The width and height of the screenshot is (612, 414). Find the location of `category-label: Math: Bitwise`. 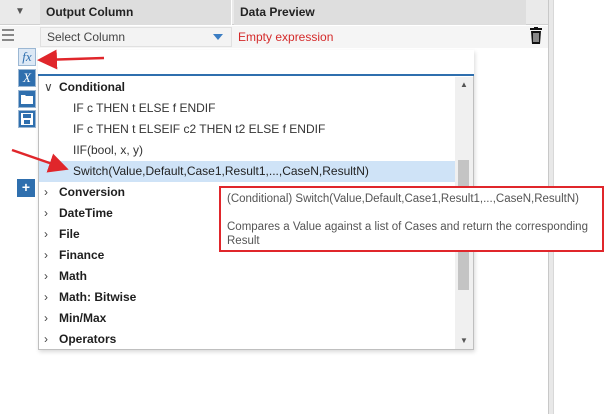

category-label: Math: Bitwise is located at coordinates (98, 297).